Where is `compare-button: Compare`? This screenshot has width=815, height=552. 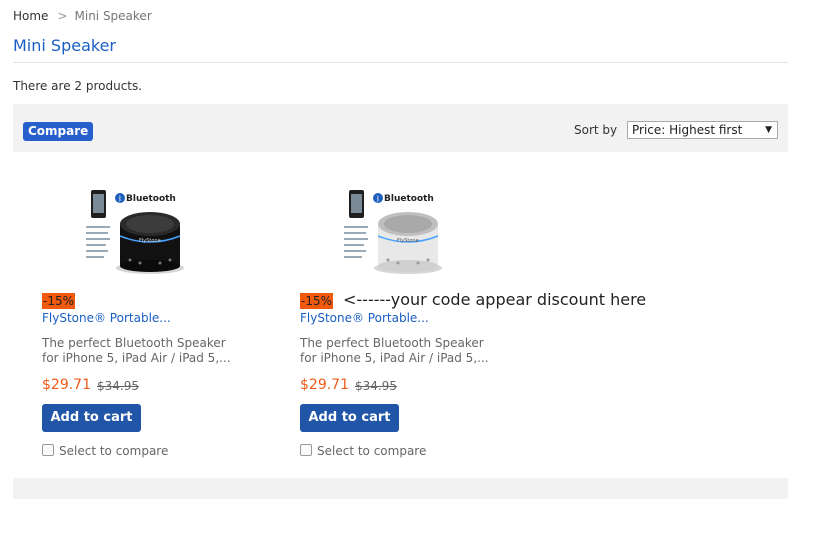
compare-button: Compare is located at coordinates (58, 131).